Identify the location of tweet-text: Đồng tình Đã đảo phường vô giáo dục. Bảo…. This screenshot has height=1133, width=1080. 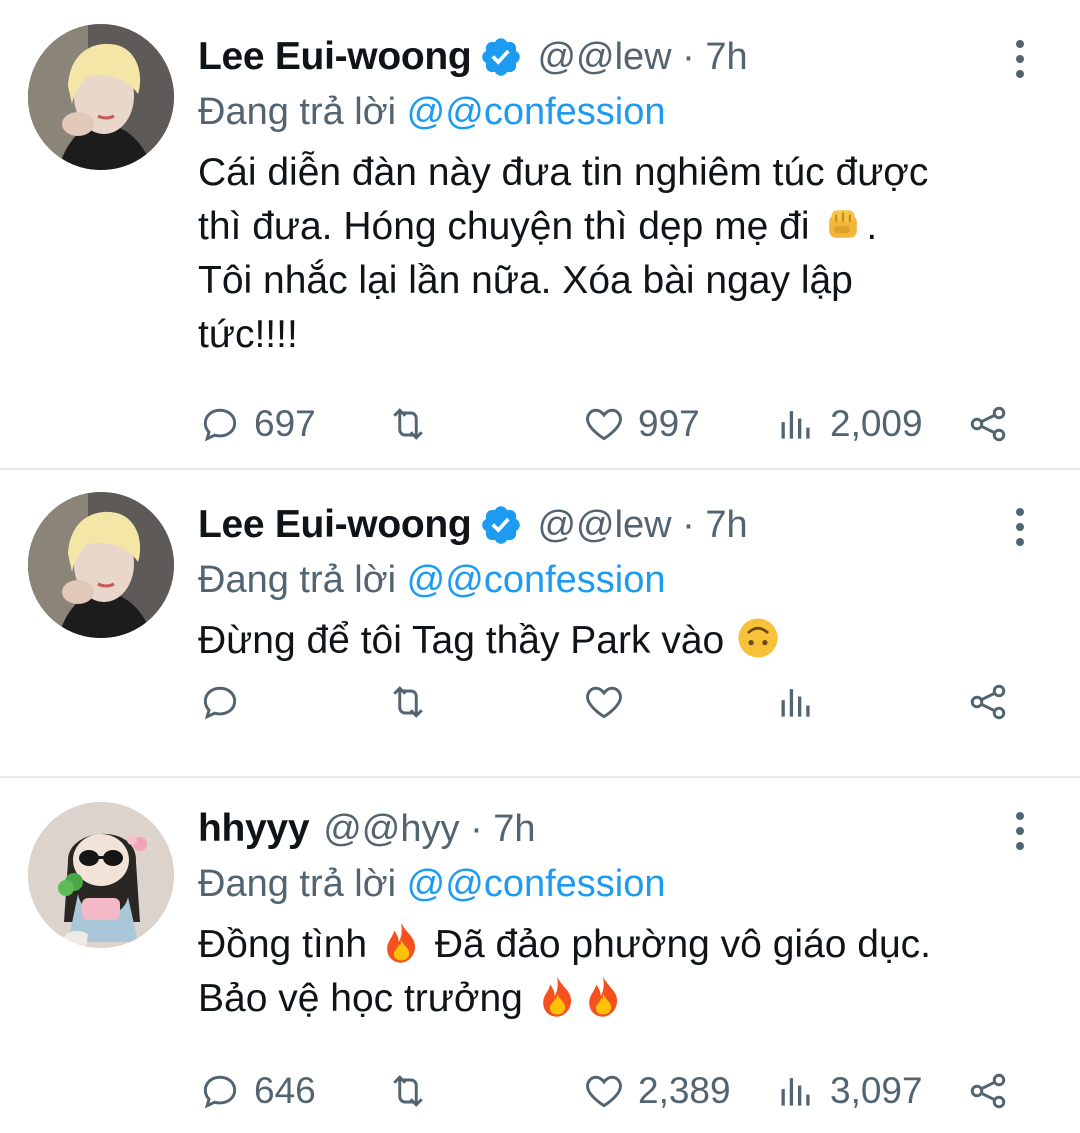
(628, 972).